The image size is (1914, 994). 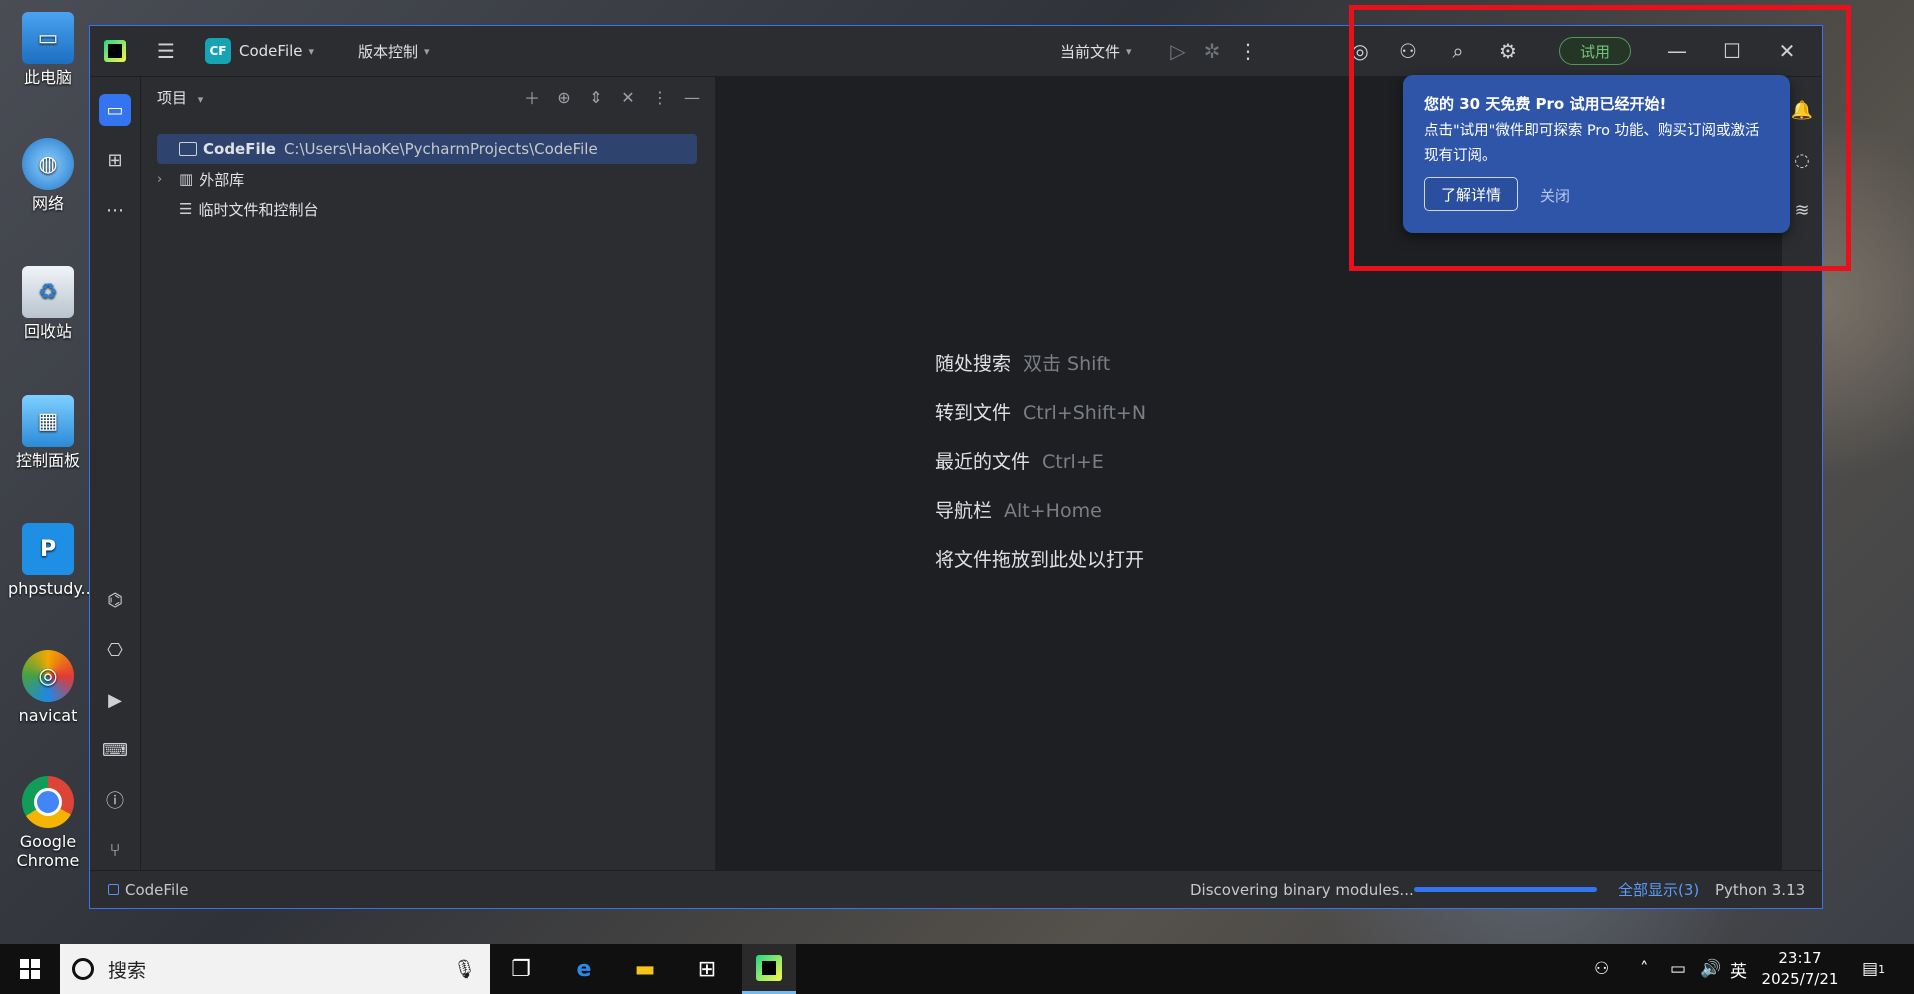 I want to click on git-tool-button: ⑂, so click(x=115, y=850).